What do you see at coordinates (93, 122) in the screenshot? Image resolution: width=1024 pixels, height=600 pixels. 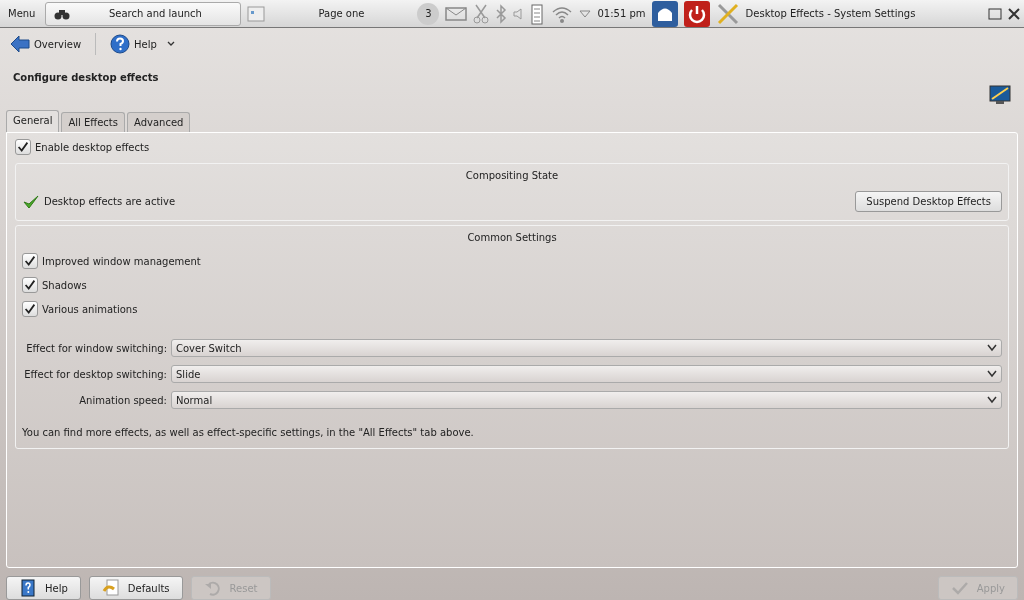 I see `tab: All Effects` at bounding box center [93, 122].